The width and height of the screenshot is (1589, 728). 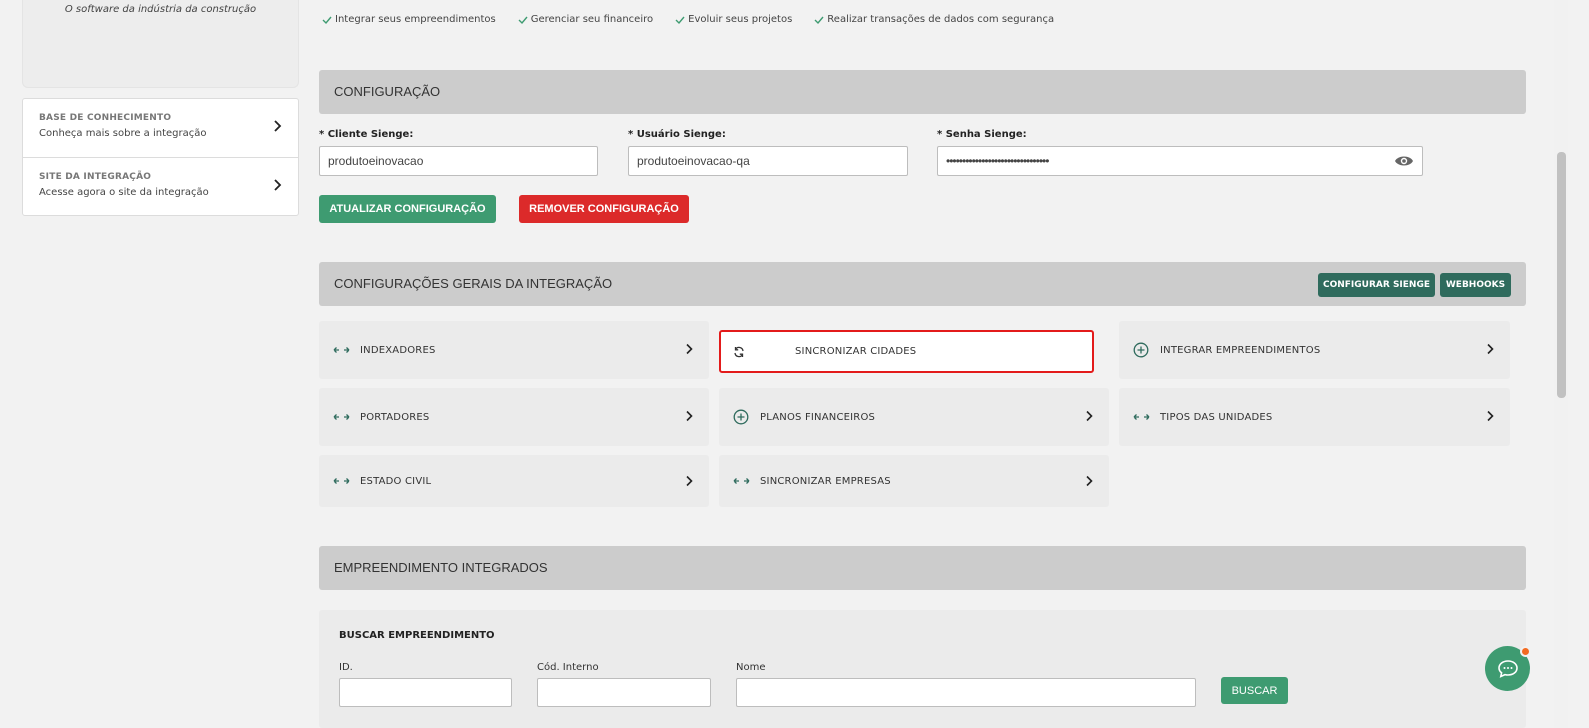 I want to click on integrated-section-header: EMPREENDIMENTO INTEGRADOS, so click(x=922, y=568).